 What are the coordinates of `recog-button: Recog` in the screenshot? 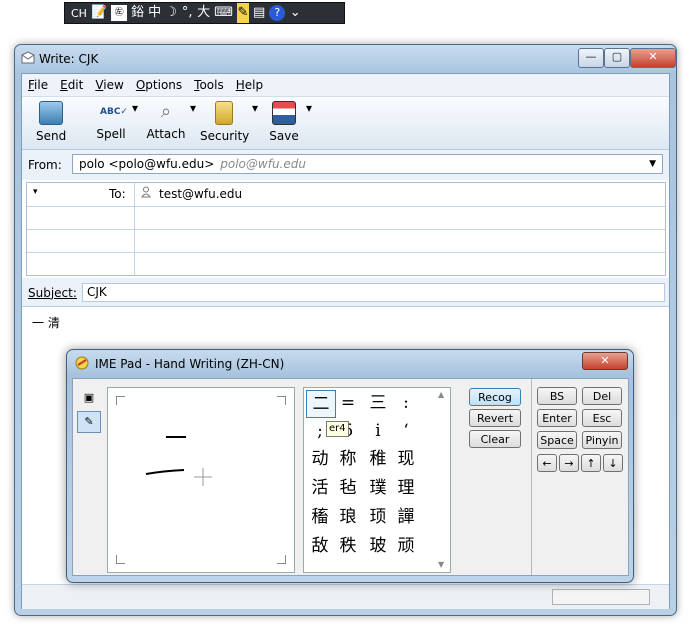 It's located at (495, 397).